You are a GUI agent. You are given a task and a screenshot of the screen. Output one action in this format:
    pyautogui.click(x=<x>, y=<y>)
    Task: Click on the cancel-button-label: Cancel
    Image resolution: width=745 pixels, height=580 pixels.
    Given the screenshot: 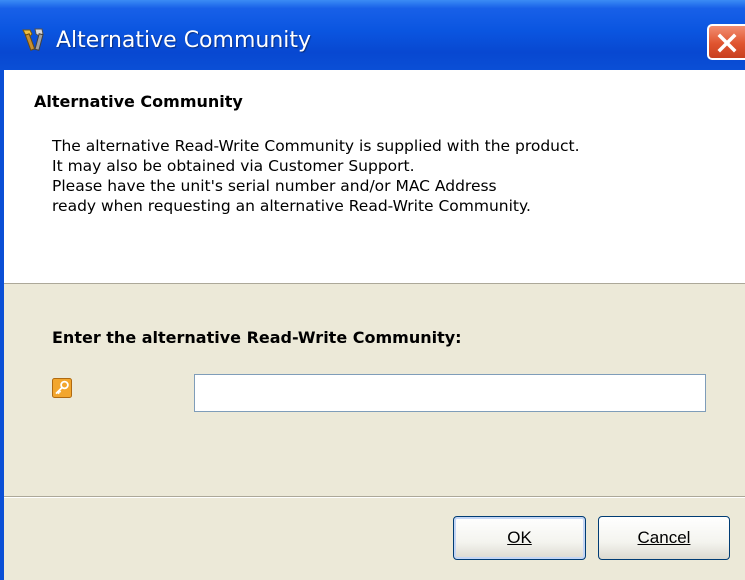 What is the action you would take?
    pyautogui.click(x=664, y=537)
    